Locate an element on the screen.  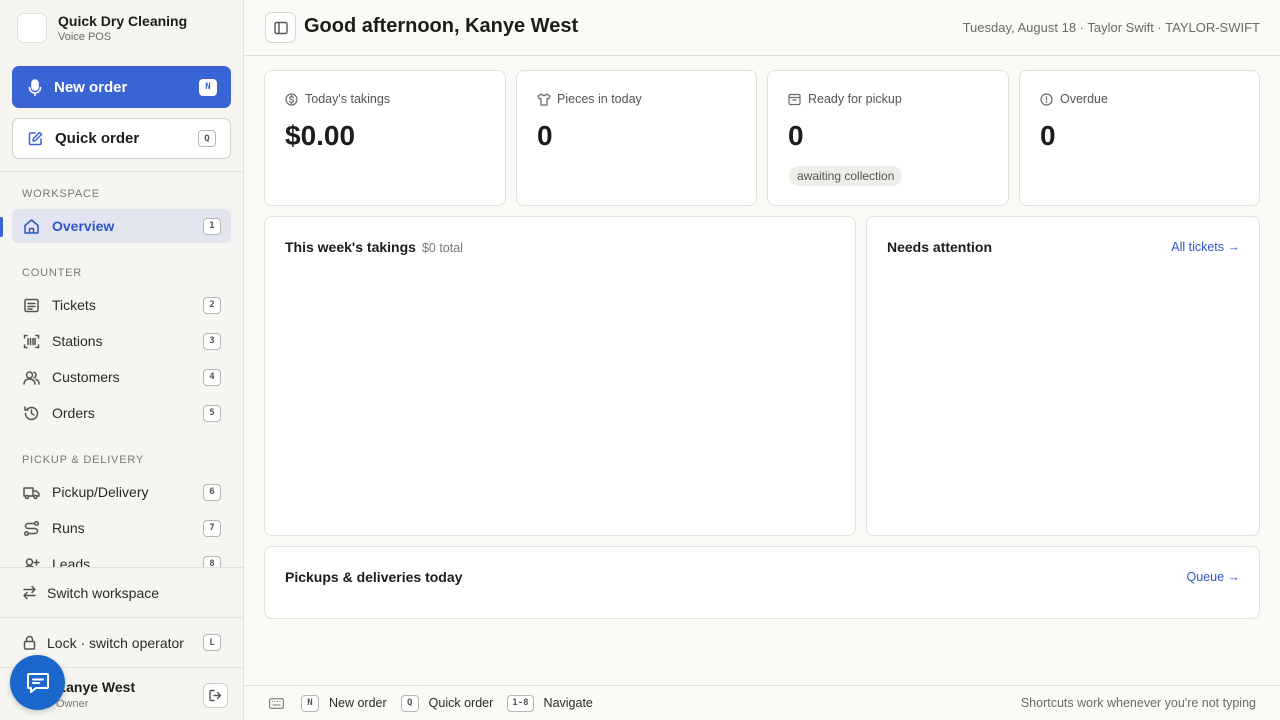
sidebar-item-shortcut: 4 is located at coordinates (212, 377).